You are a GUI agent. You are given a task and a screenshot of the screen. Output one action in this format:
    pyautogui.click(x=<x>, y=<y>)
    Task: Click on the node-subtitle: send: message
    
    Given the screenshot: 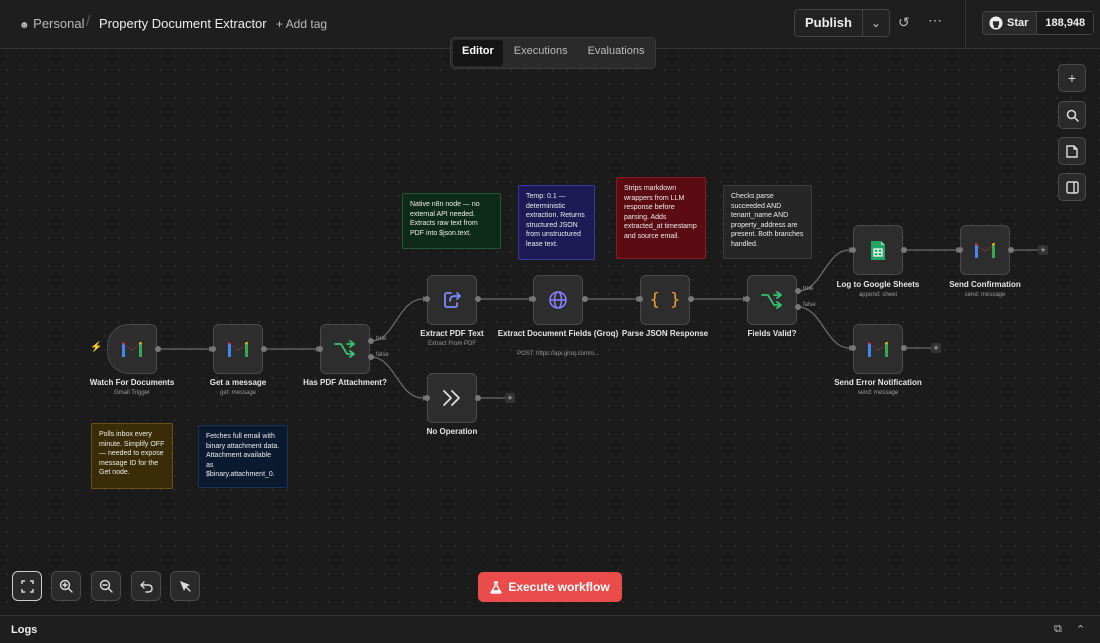 What is the action you would take?
    pyautogui.click(x=985, y=295)
    